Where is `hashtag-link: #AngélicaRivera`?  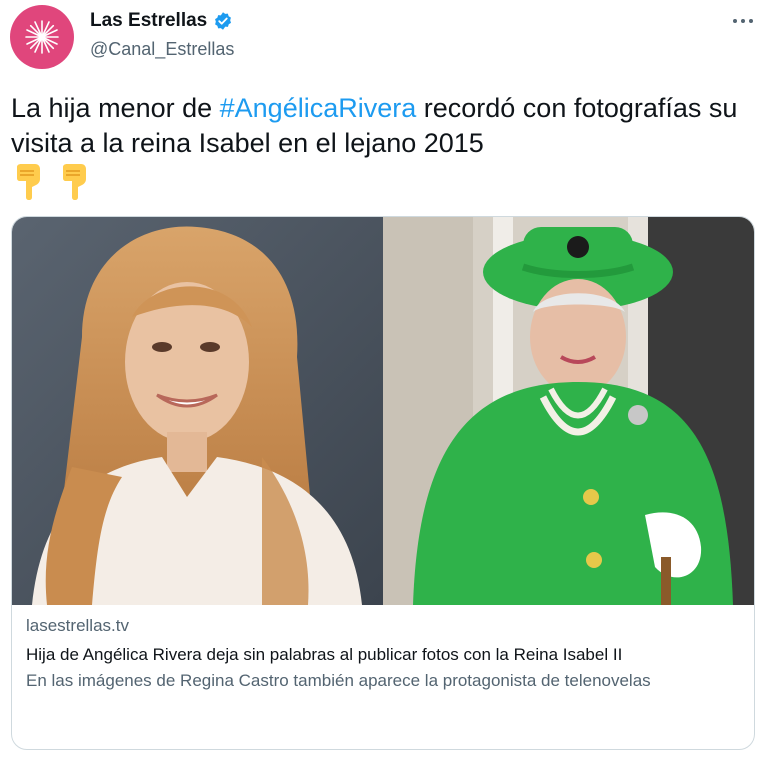
hashtag-link: #AngélicaRivera is located at coordinates (318, 108).